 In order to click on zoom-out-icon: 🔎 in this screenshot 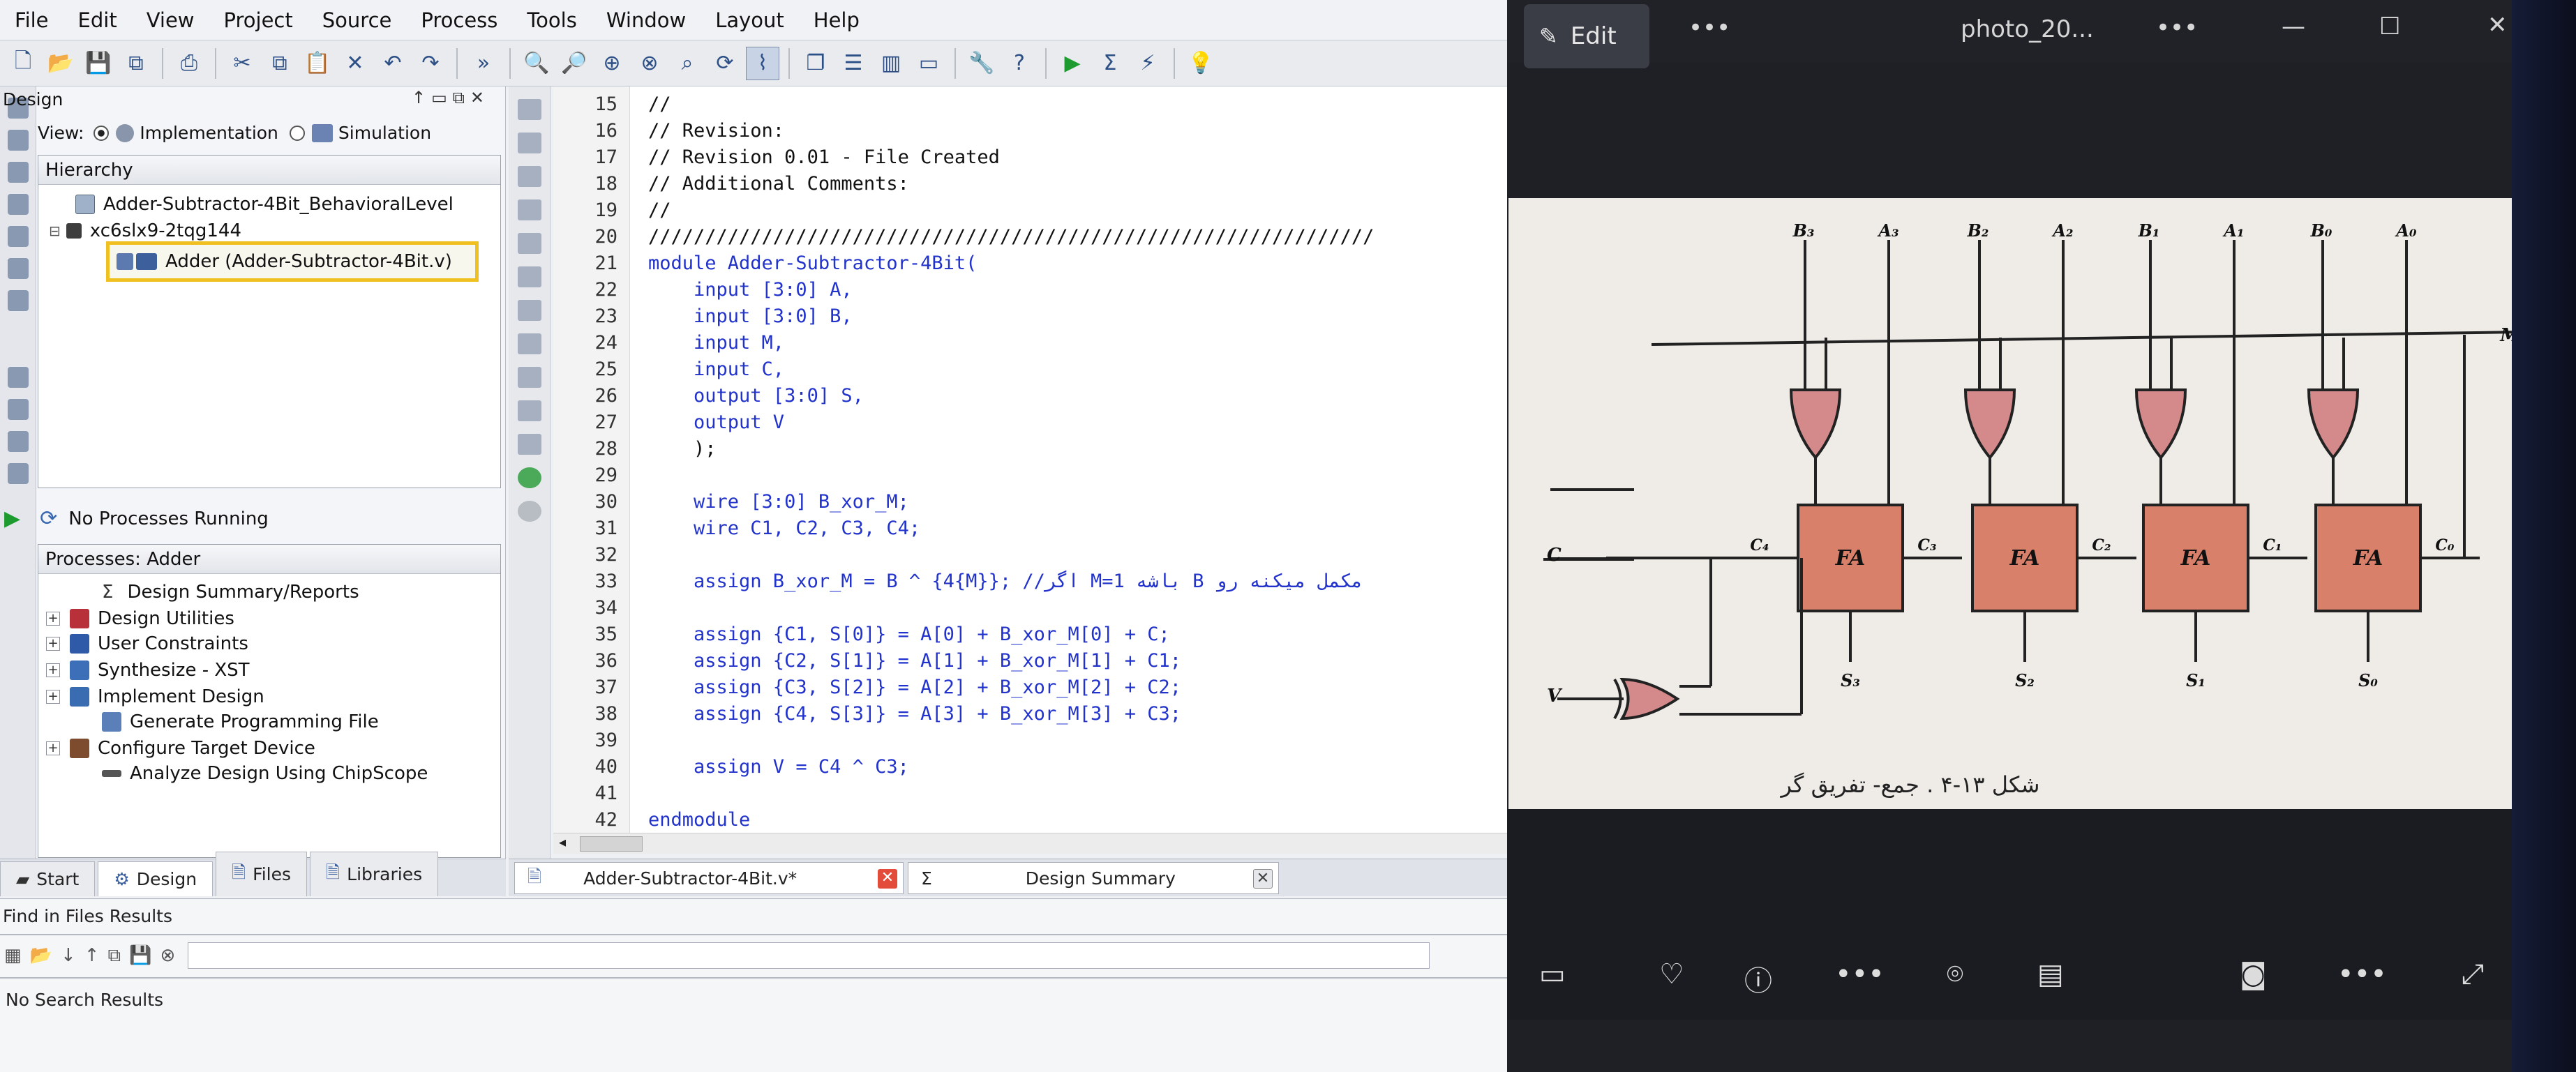, I will do `click(574, 63)`.